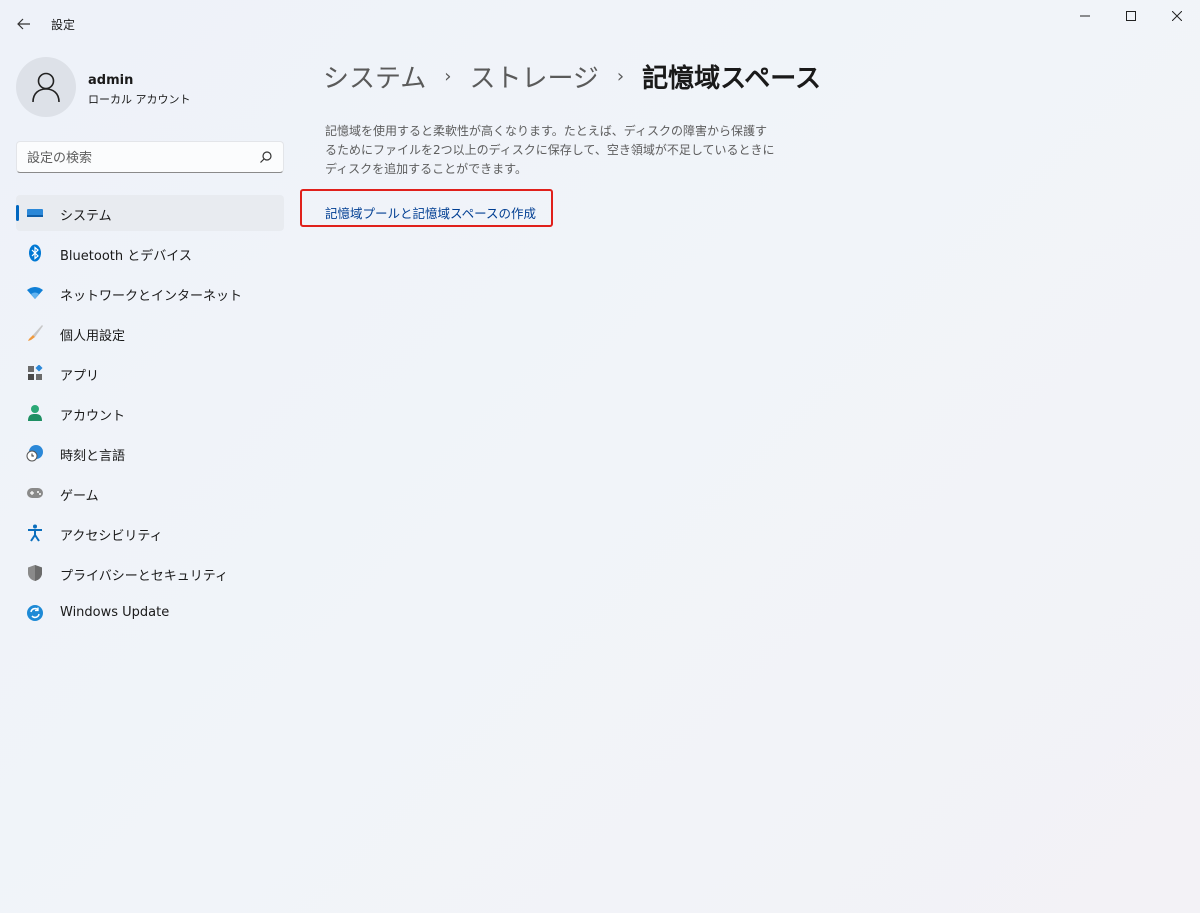 This screenshot has height=913, width=1200. I want to click on selection-indicator, so click(17, 213).